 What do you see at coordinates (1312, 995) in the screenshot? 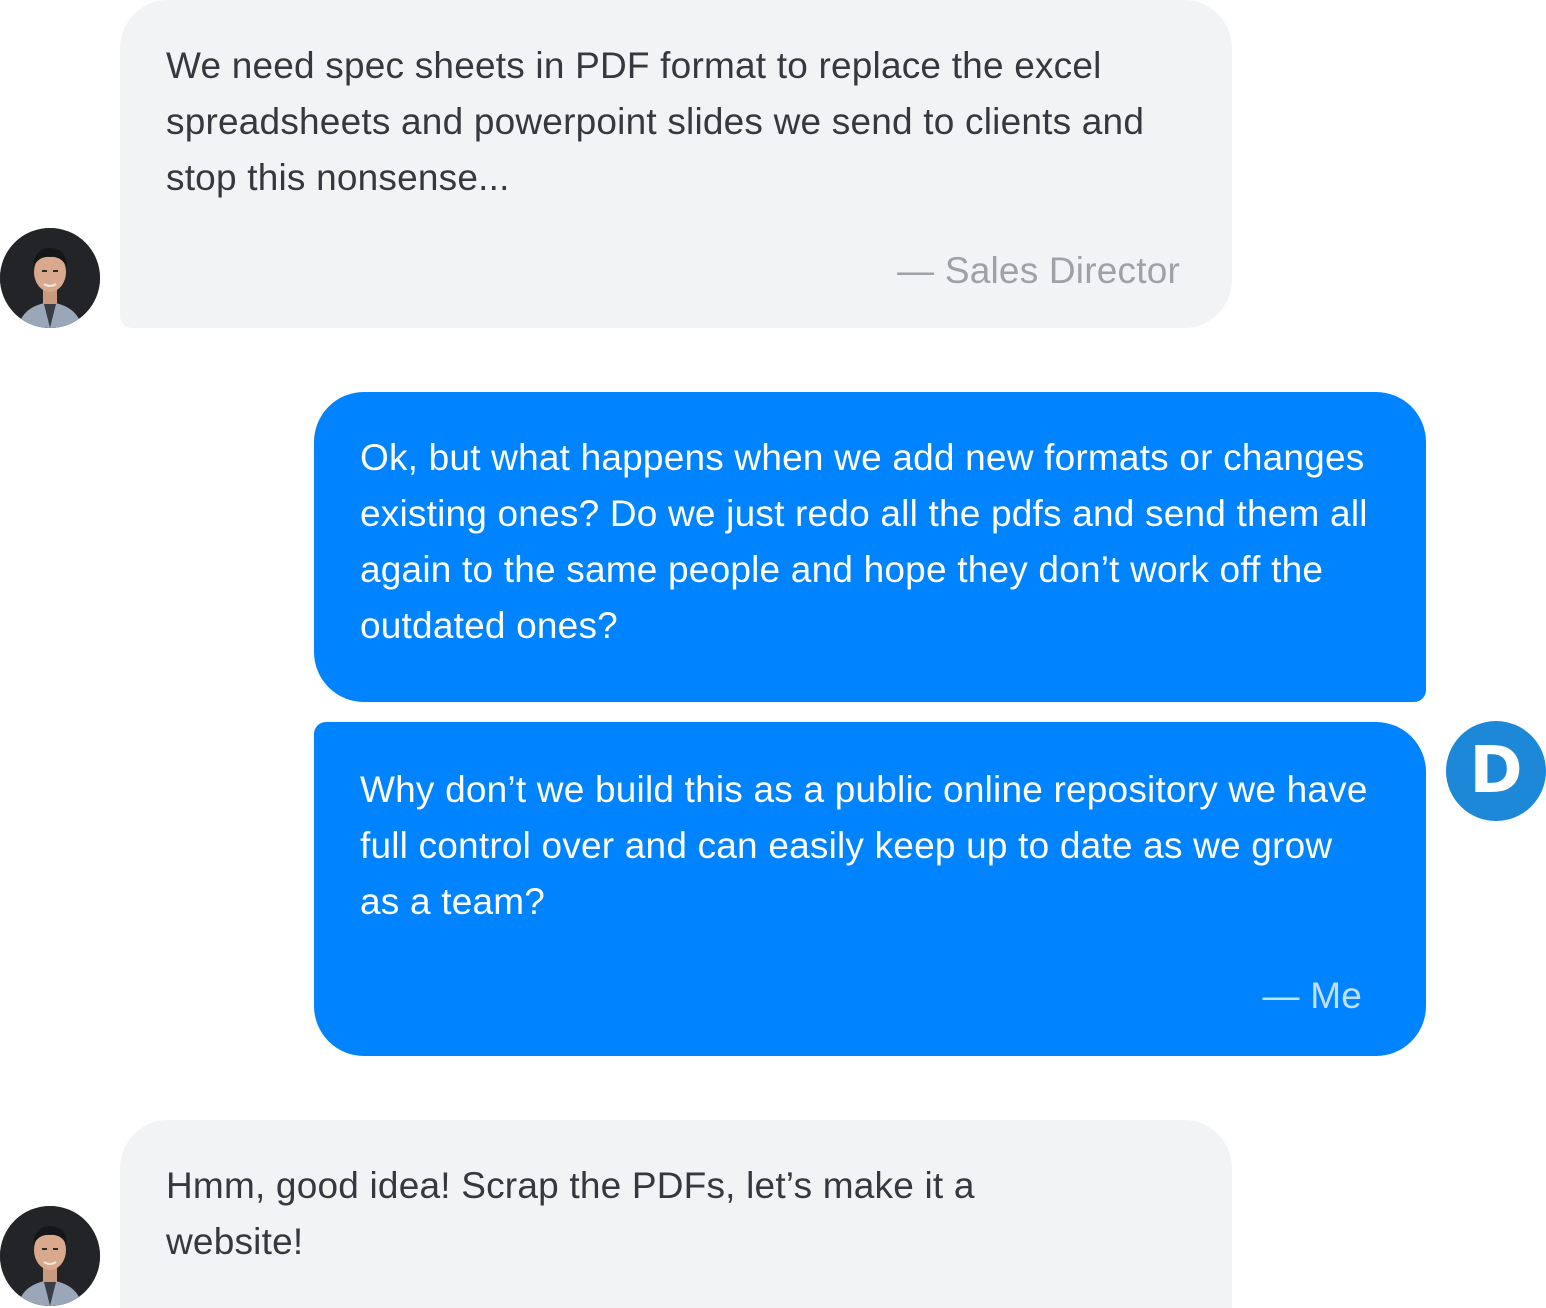
I see `message-signature: — Me` at bounding box center [1312, 995].